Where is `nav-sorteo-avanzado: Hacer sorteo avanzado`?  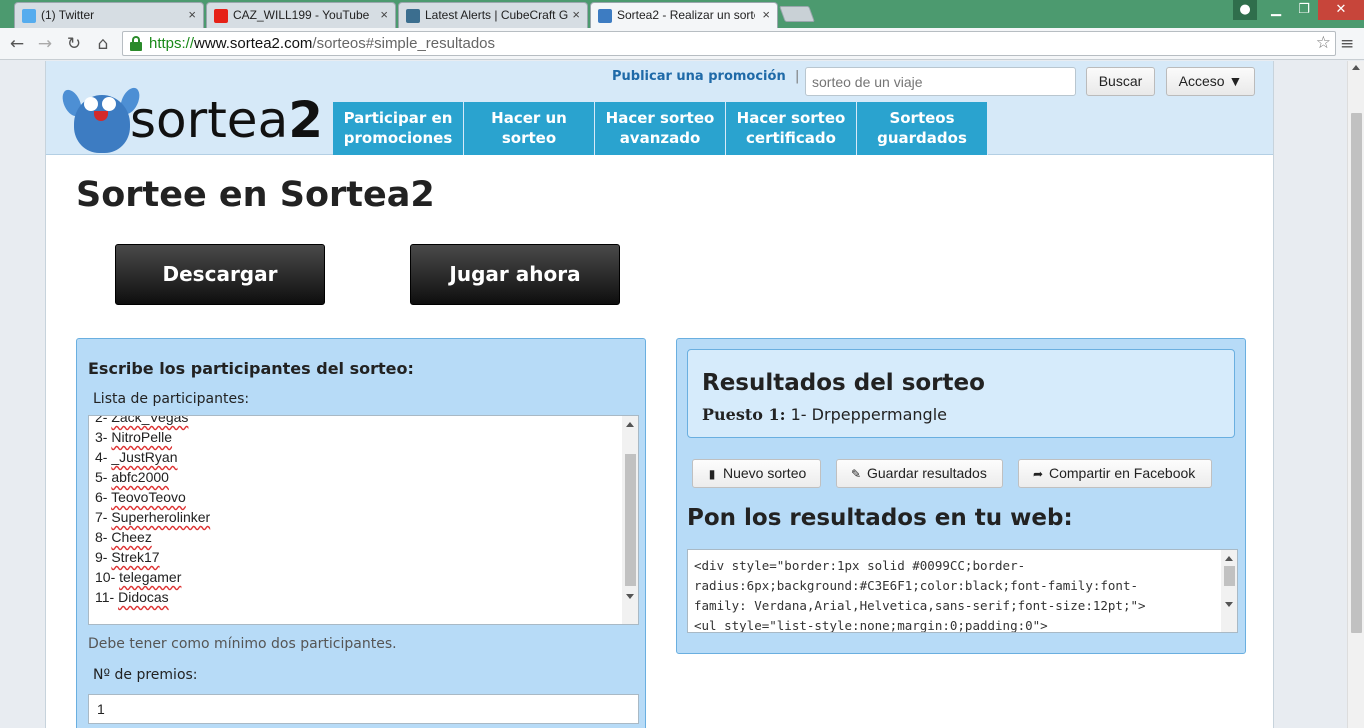
nav-sorteo-avanzado: Hacer sorteo avanzado is located at coordinates (660, 128).